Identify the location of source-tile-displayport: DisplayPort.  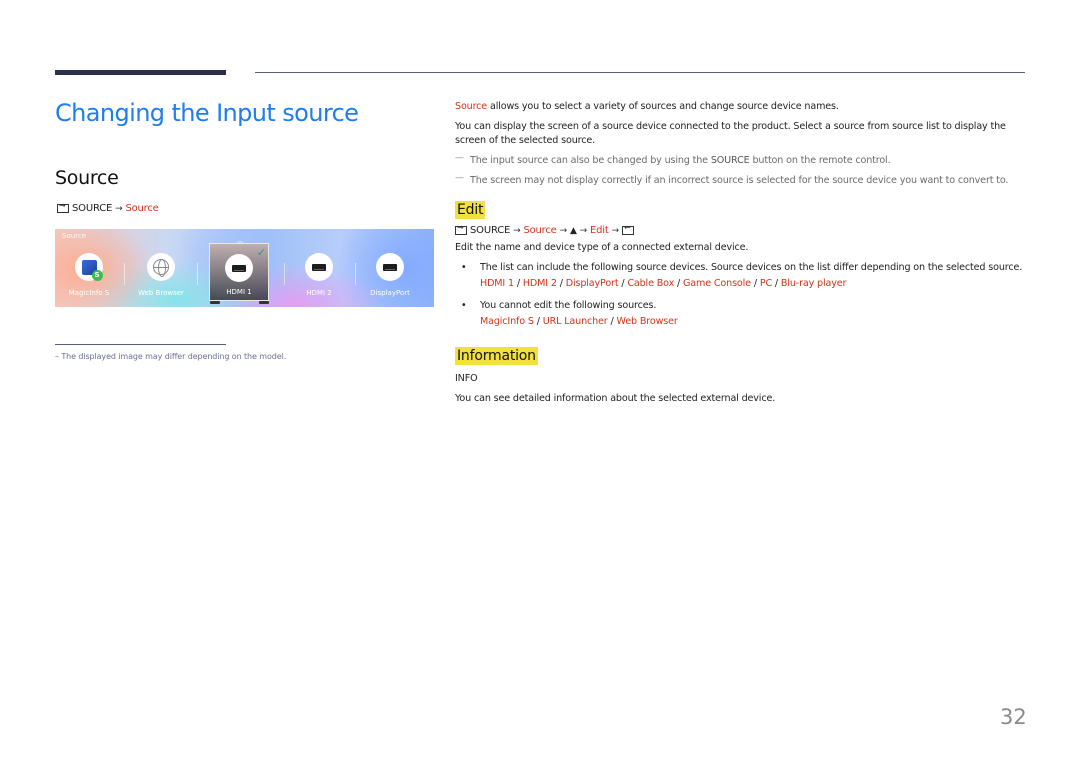
(390, 278).